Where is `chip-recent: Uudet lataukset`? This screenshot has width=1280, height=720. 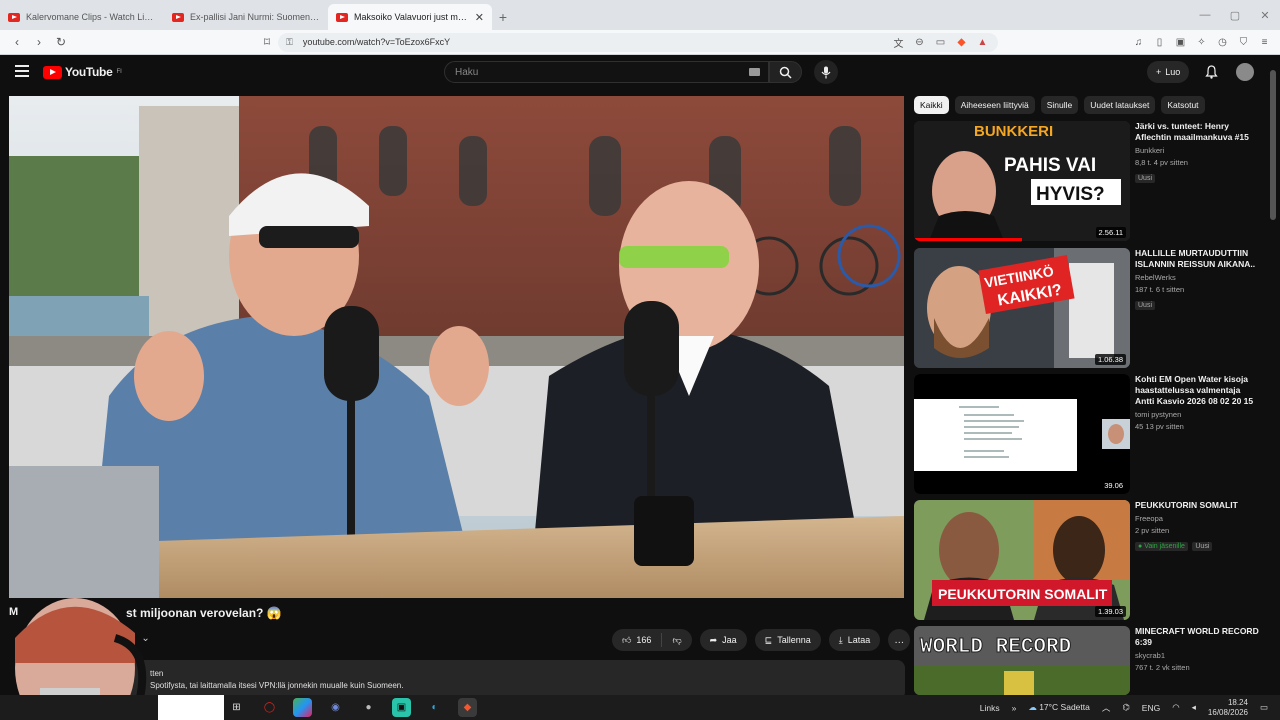
chip-recent: Uudet lataukset is located at coordinates (1120, 105).